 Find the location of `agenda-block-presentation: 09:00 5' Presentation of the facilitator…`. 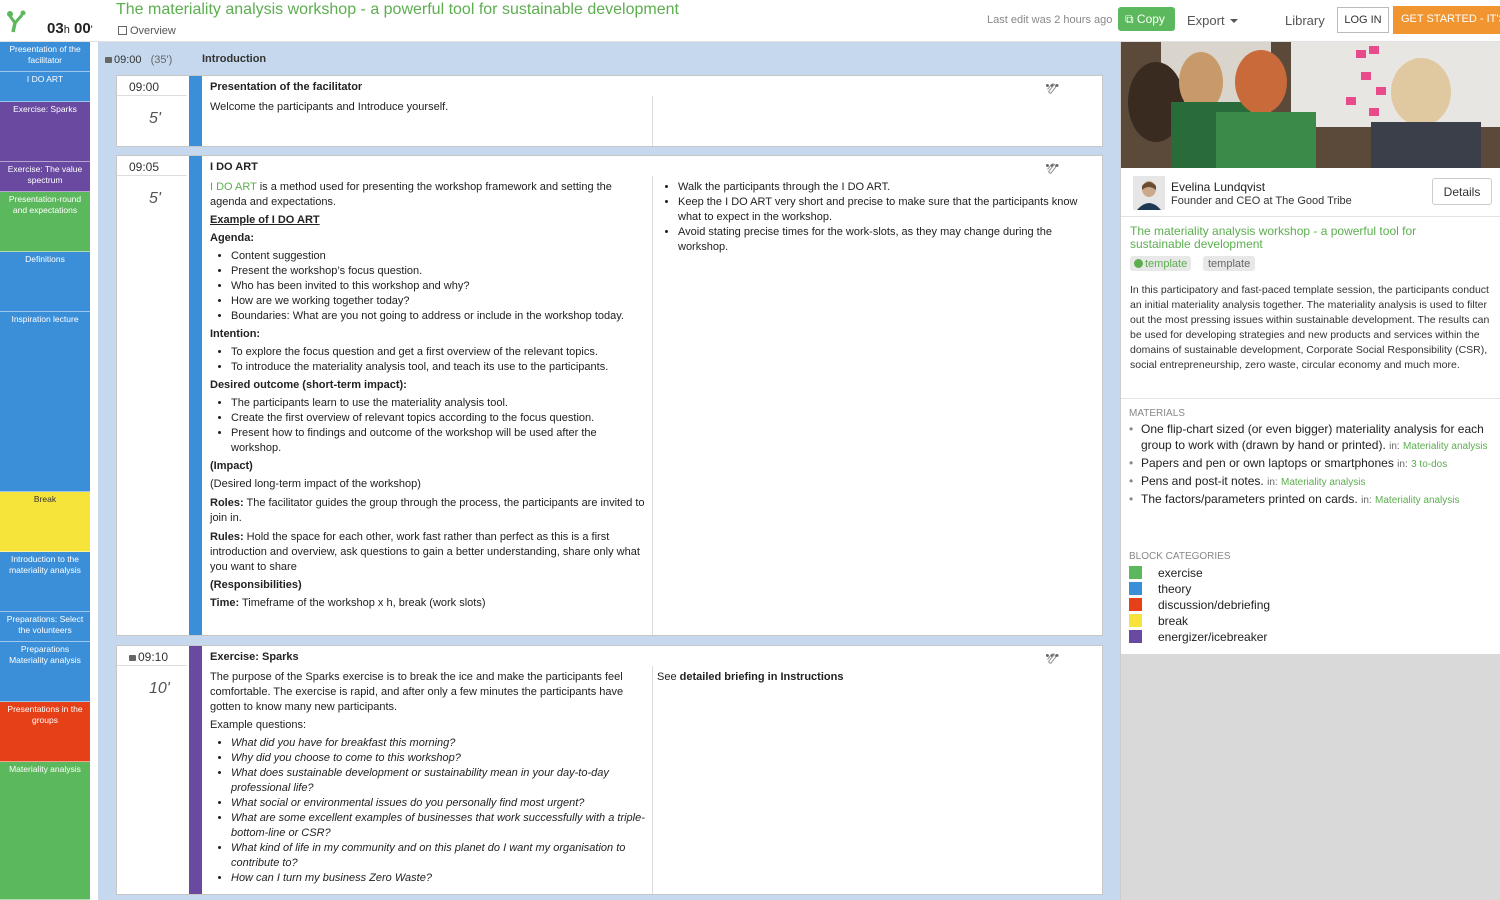

agenda-block-presentation: 09:00 5' Presentation of the facilitator… is located at coordinates (609, 111).